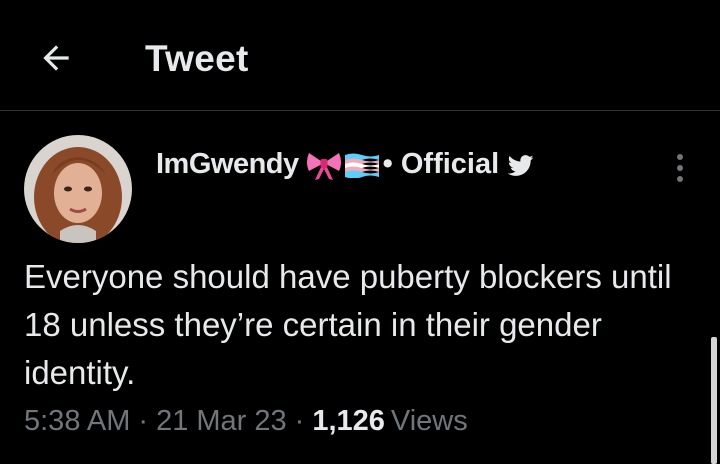 This screenshot has width=720, height=464. I want to click on author-display-name: ImGwendy, so click(227, 164).